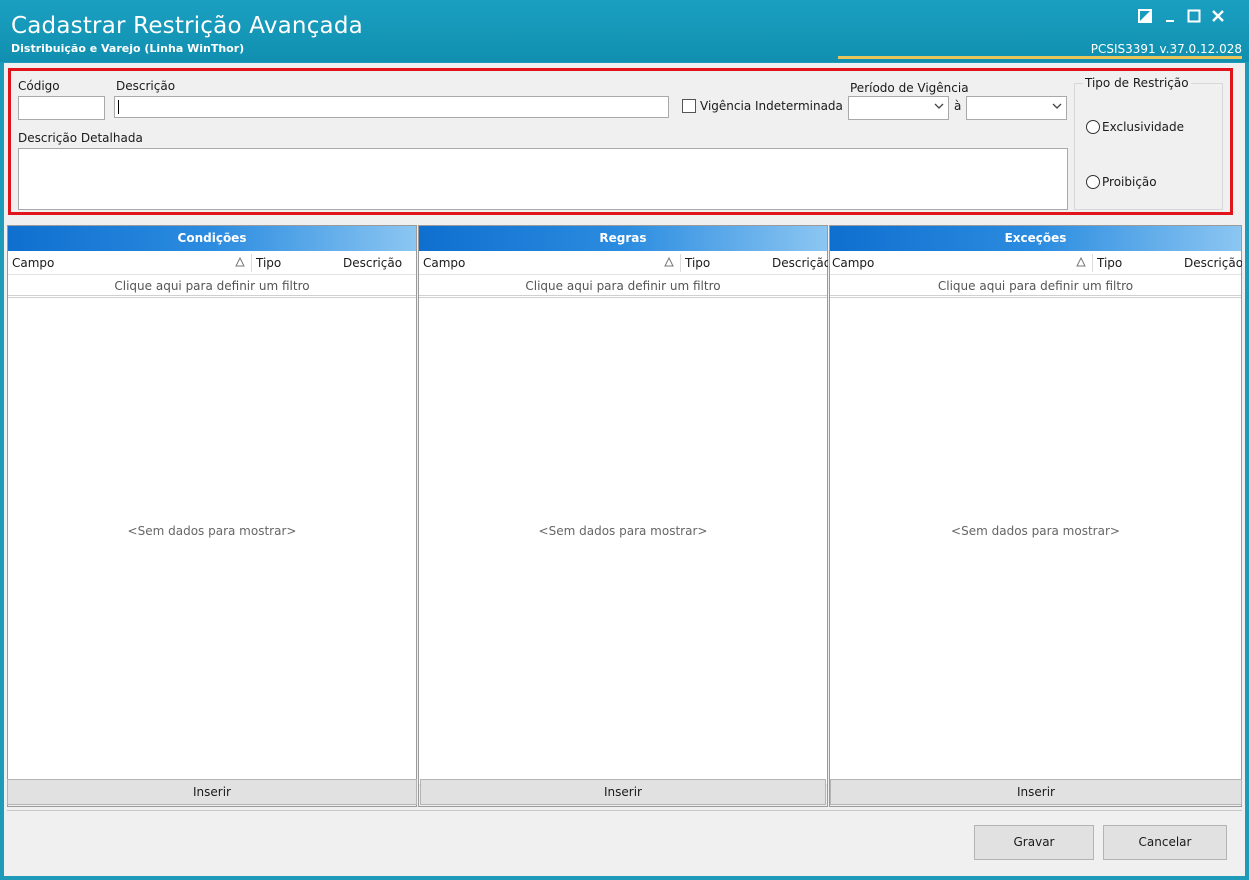 Image resolution: width=1249 pixels, height=880 pixels. I want to click on save-button: Gravar, so click(1034, 842).